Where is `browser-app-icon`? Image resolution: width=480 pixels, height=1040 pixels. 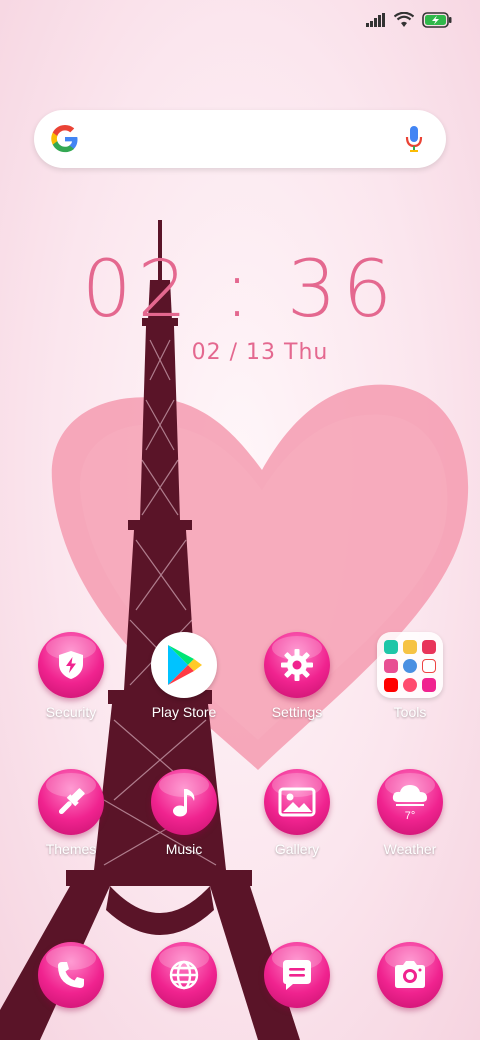 browser-app-icon is located at coordinates (184, 975).